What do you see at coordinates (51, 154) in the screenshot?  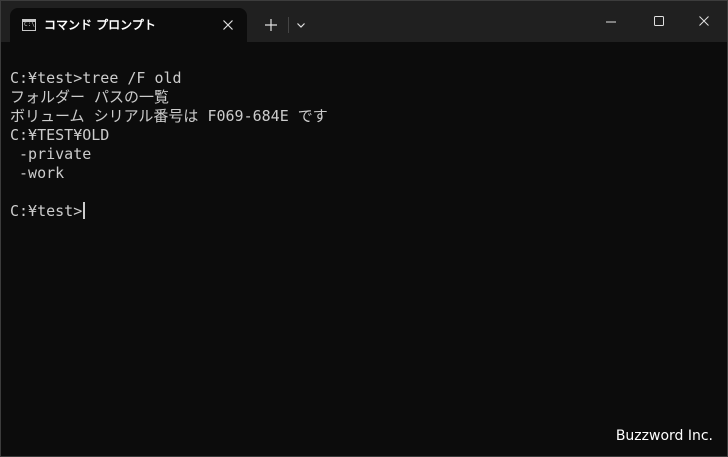 I see `terminal-line: -private` at bounding box center [51, 154].